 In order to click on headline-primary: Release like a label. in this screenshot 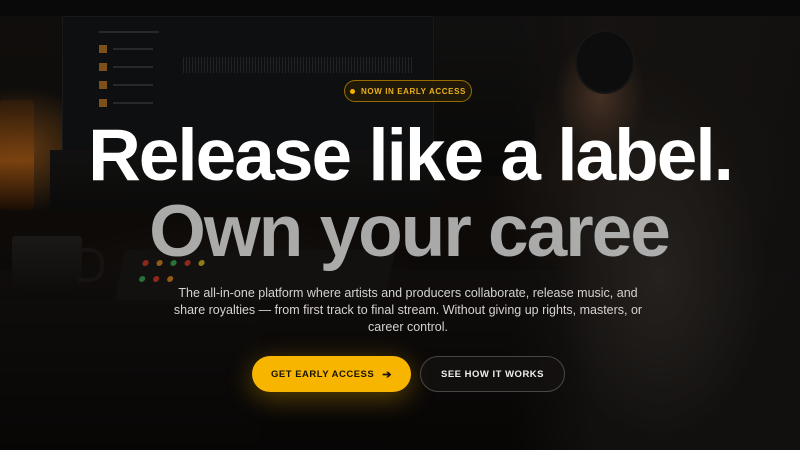, I will do `click(411, 155)`.